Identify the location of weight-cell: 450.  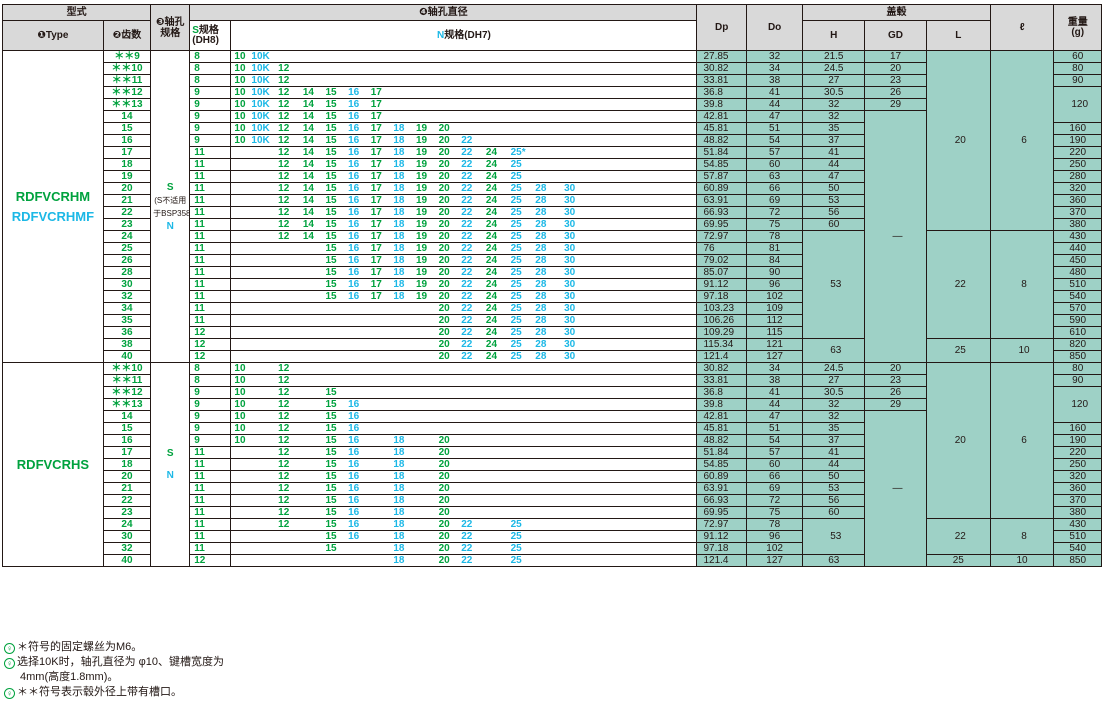
(1077, 260).